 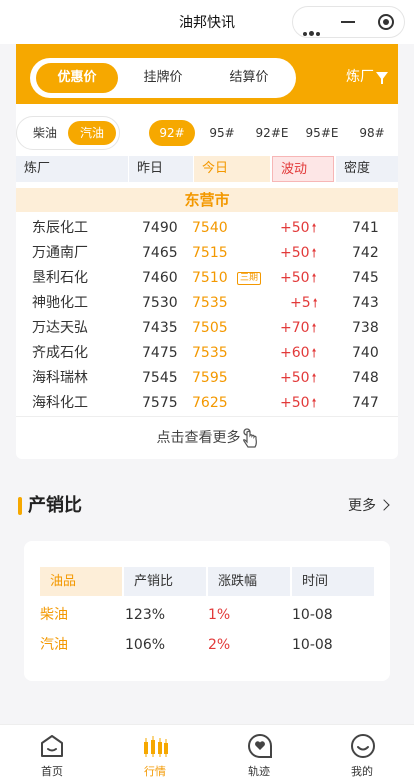 I want to click on price-change: +5 🠕, so click(x=304, y=303).